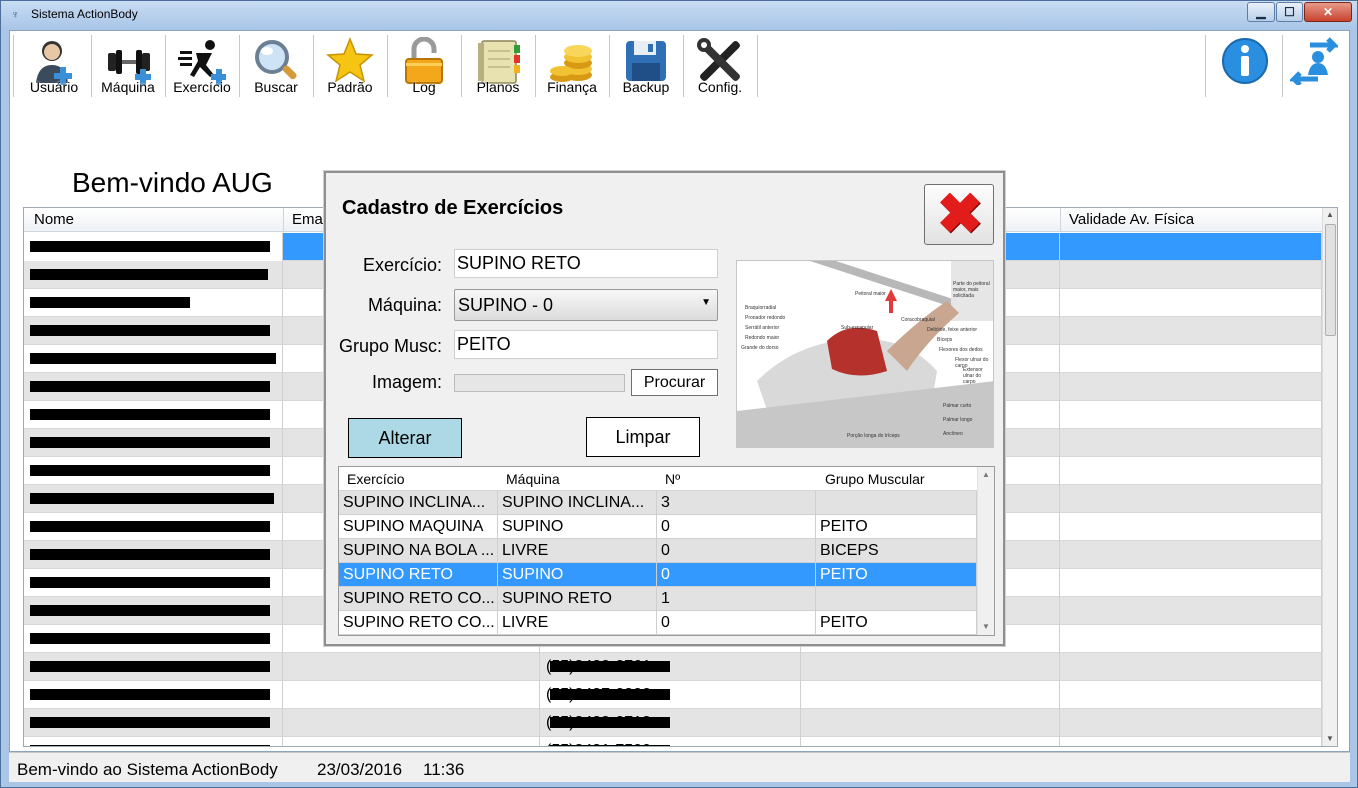 The image size is (1358, 788). I want to click on minimize-button: ▁, so click(1261, 12).